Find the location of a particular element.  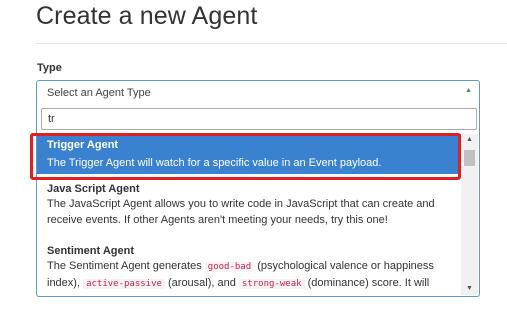

type-label: Type is located at coordinates (49, 68).